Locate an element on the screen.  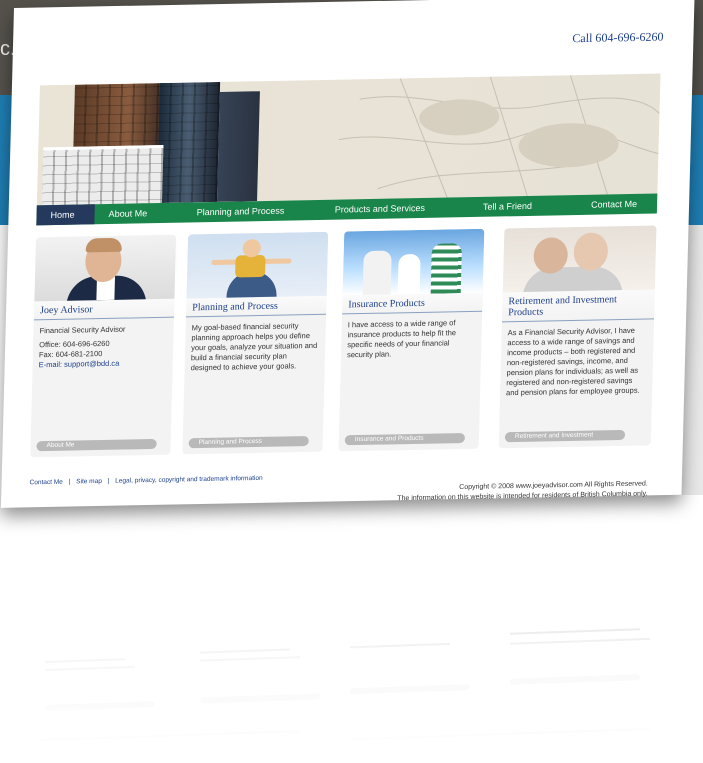
card-title: Joey Advisor is located at coordinates (104, 309).